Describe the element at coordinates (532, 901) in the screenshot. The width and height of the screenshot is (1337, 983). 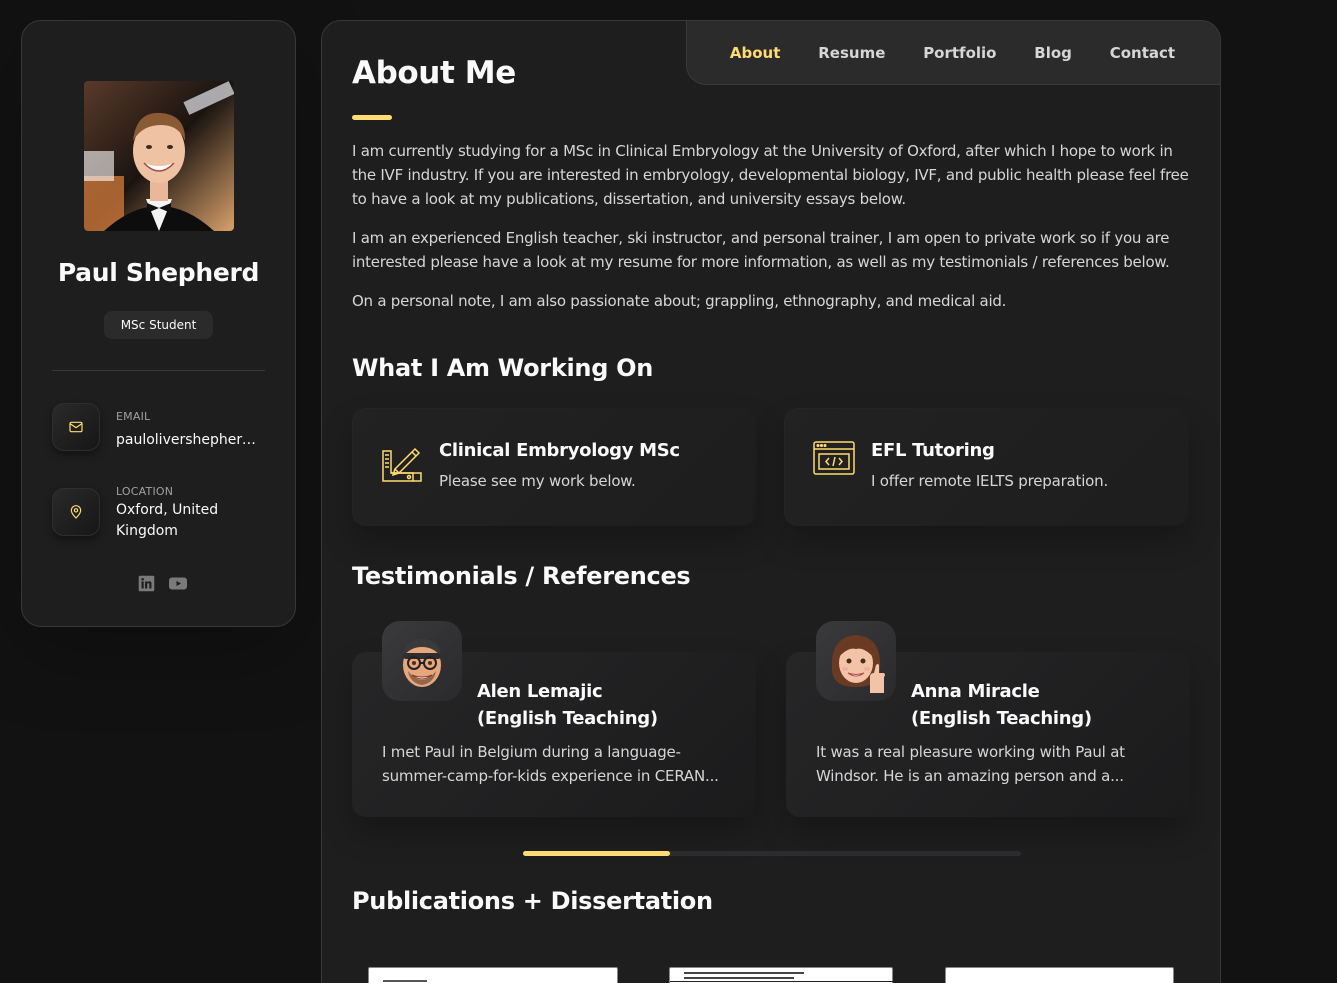
I see `publications-title: Publications + Dissertation` at that location.